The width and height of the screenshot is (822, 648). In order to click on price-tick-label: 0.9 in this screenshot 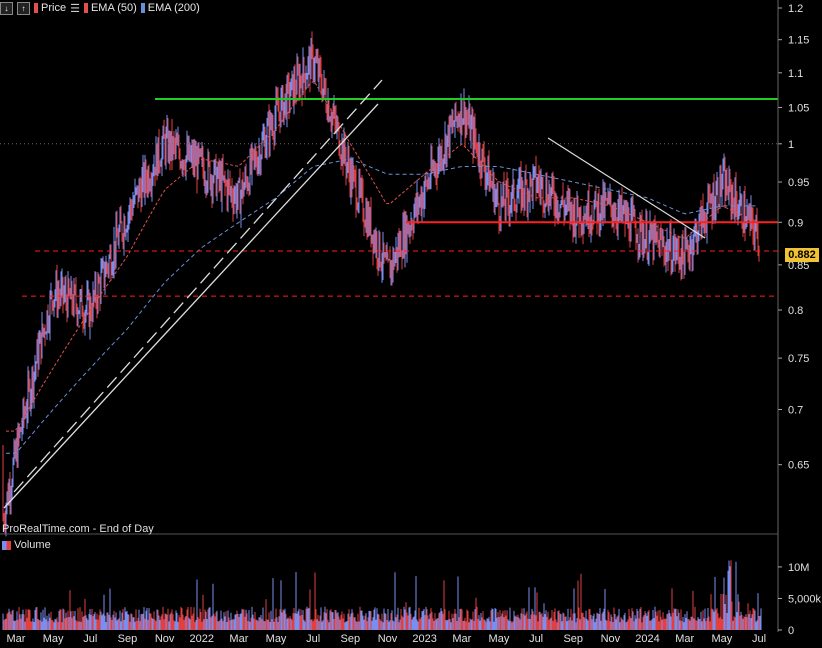, I will do `click(795, 223)`.